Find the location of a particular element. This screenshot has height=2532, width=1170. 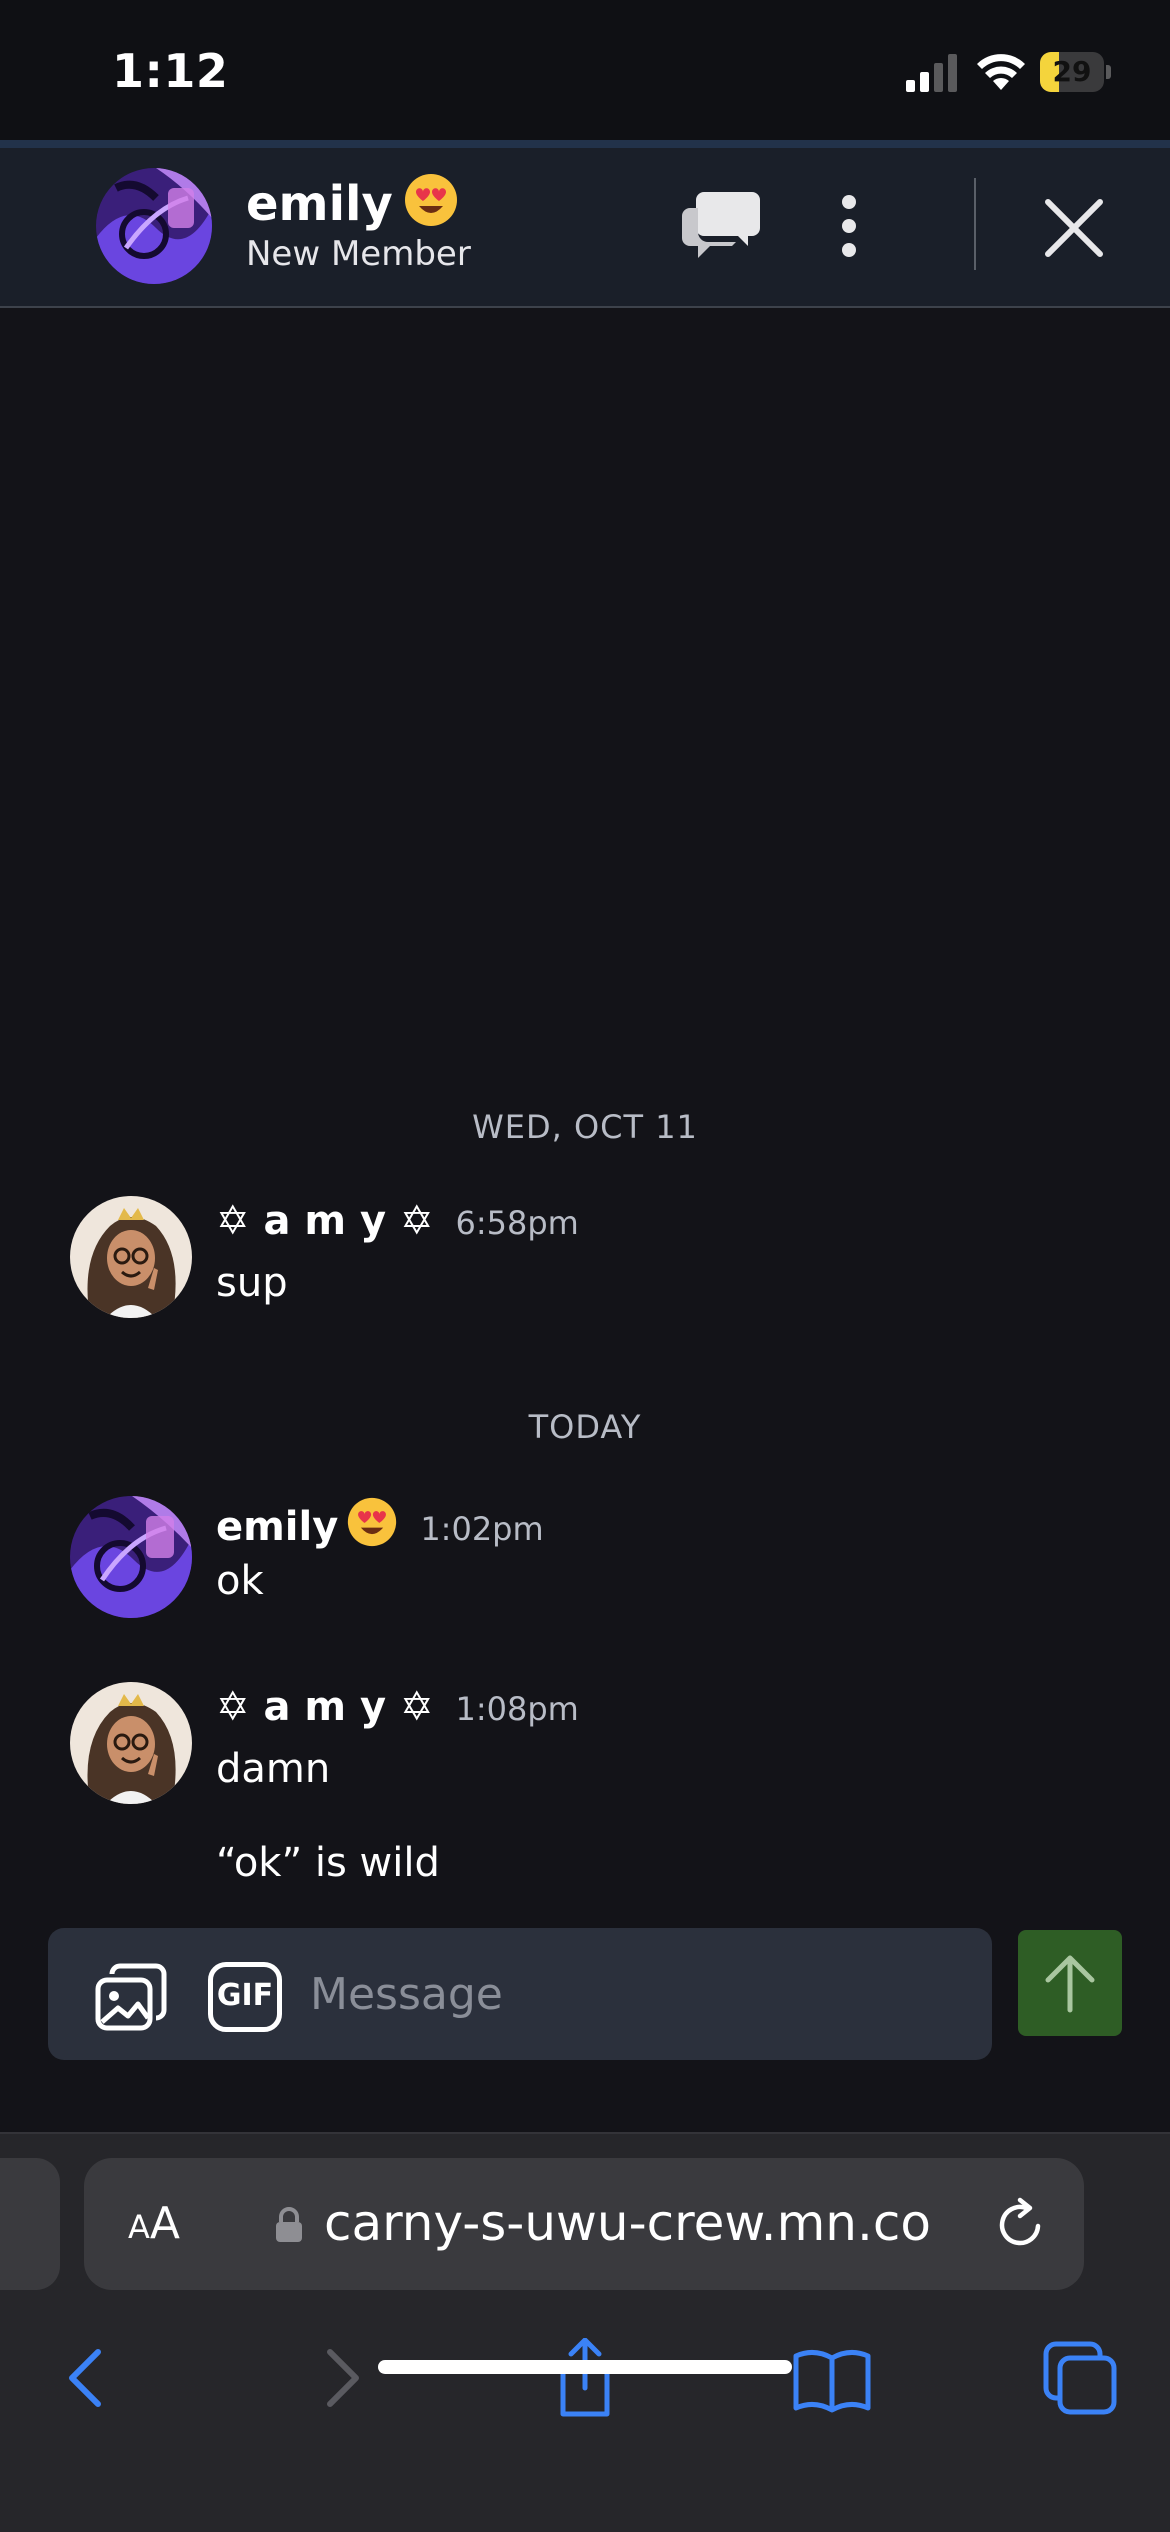

share-icon is located at coordinates (585, 2378).